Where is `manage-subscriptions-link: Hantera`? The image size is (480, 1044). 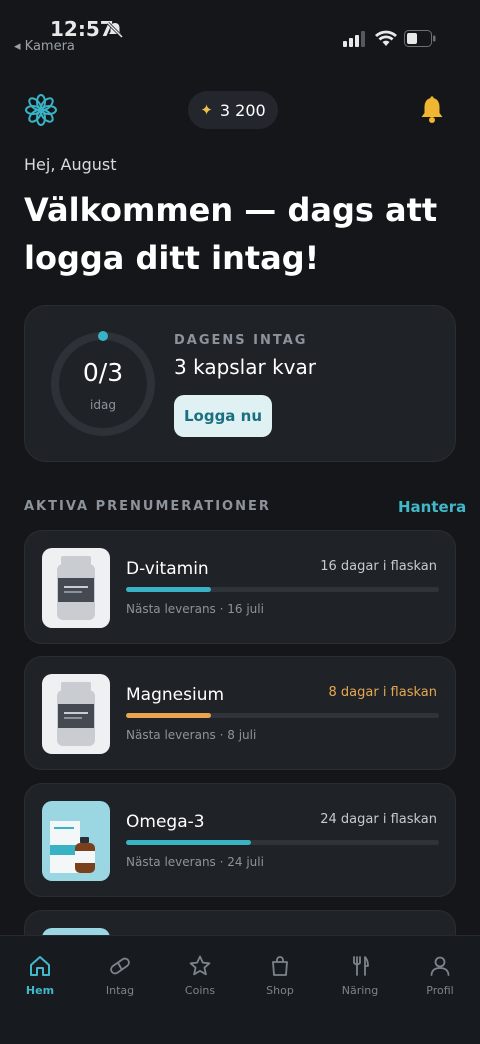
manage-subscriptions-link: Hantera is located at coordinates (432, 507).